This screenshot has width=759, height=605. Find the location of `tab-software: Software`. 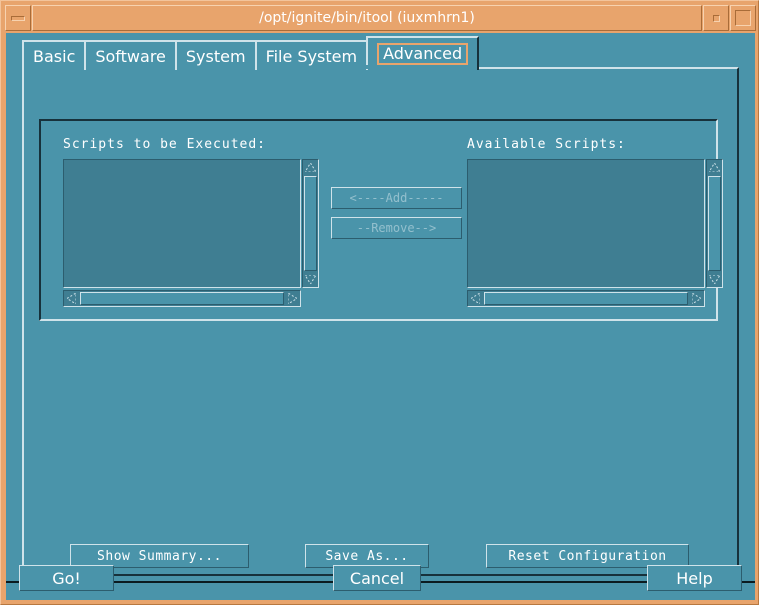

tab-software: Software is located at coordinates (130, 55).